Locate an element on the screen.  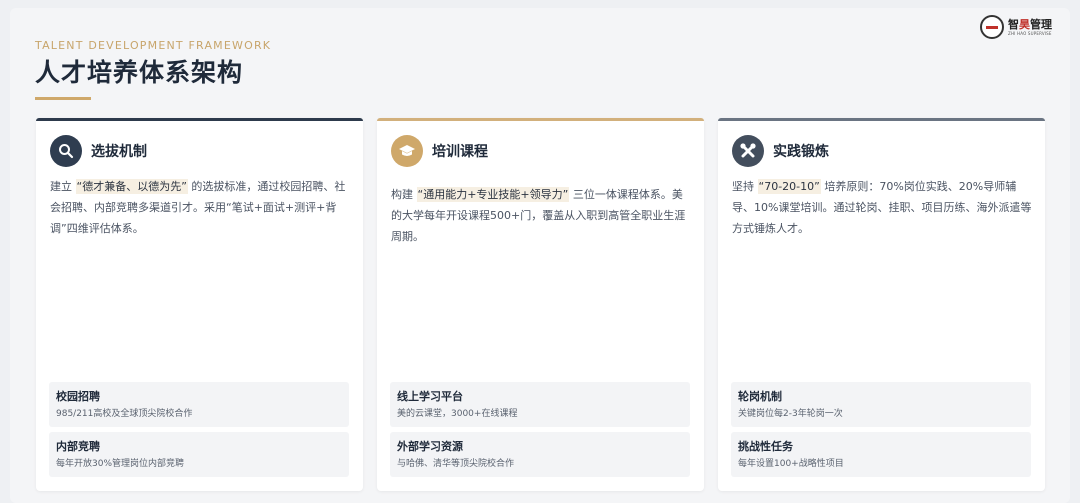
page-subtitle: TALENT DEVELOPMENT FRAMEWORK is located at coordinates (153, 45).